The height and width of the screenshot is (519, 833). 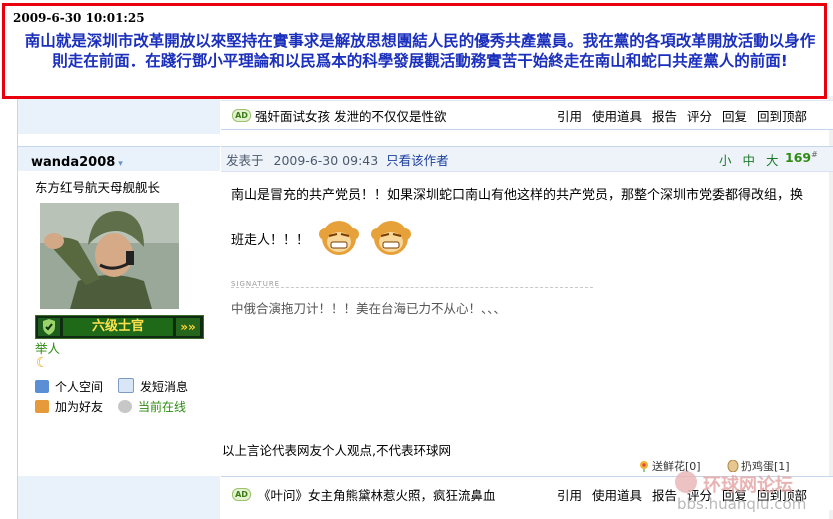 I want to click on home-icon, so click(x=42, y=386).